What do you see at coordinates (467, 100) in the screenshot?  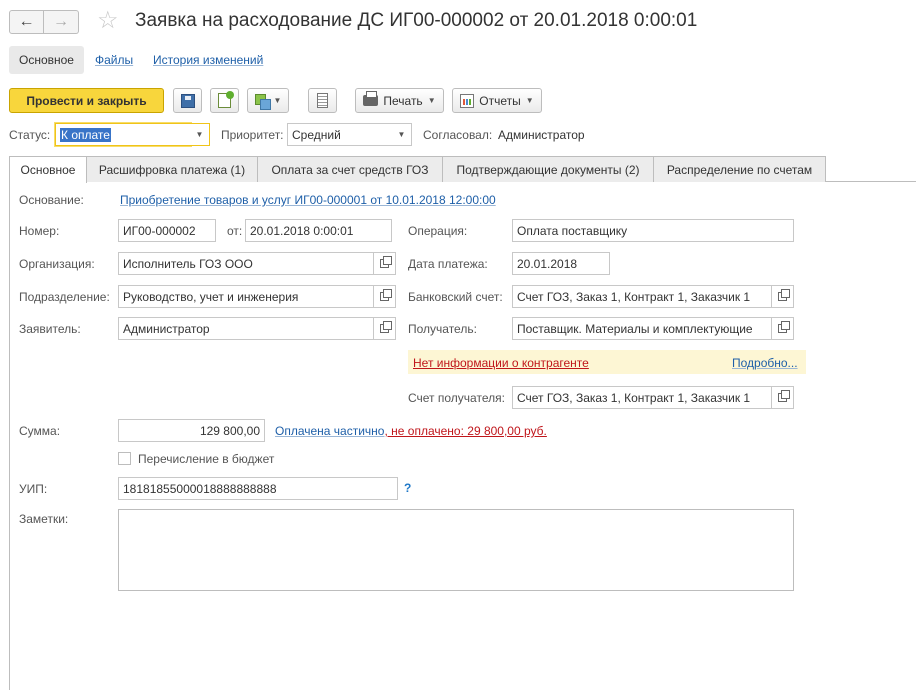 I see `report-icon` at bounding box center [467, 100].